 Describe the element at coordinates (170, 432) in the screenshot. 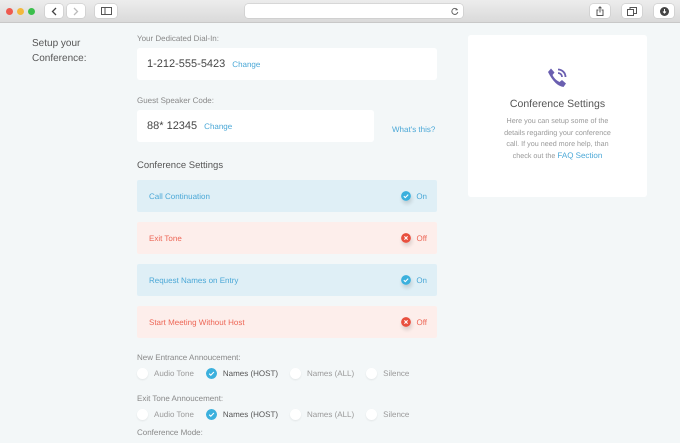

I see `group-label: Conference Mode:` at that location.